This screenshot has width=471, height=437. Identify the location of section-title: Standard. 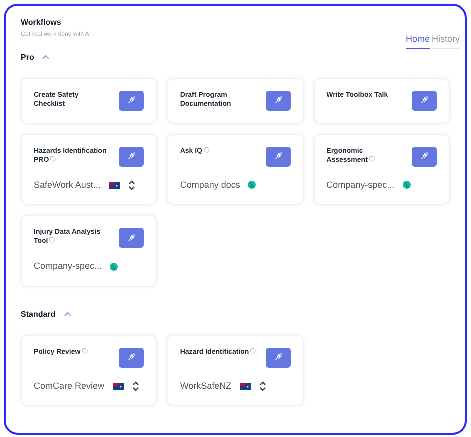
(38, 314).